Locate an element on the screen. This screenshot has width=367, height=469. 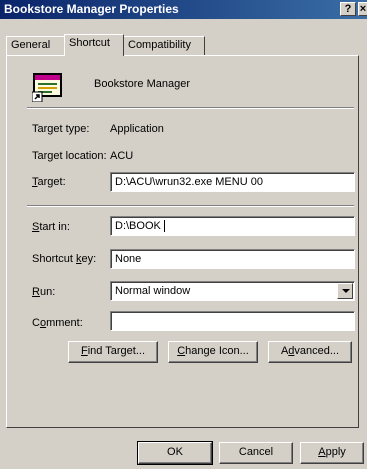
target-location-value: ACU is located at coordinates (122, 156).